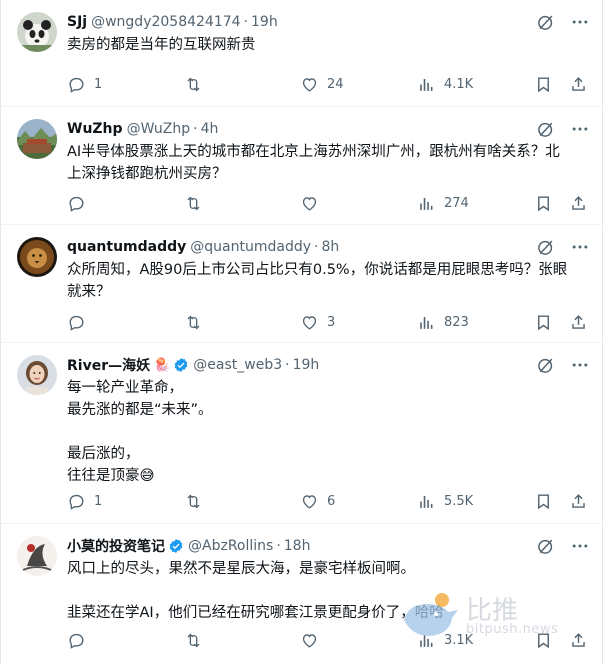  Describe the element at coordinates (317, 501) in the screenshot. I see `like-button: 6` at that location.